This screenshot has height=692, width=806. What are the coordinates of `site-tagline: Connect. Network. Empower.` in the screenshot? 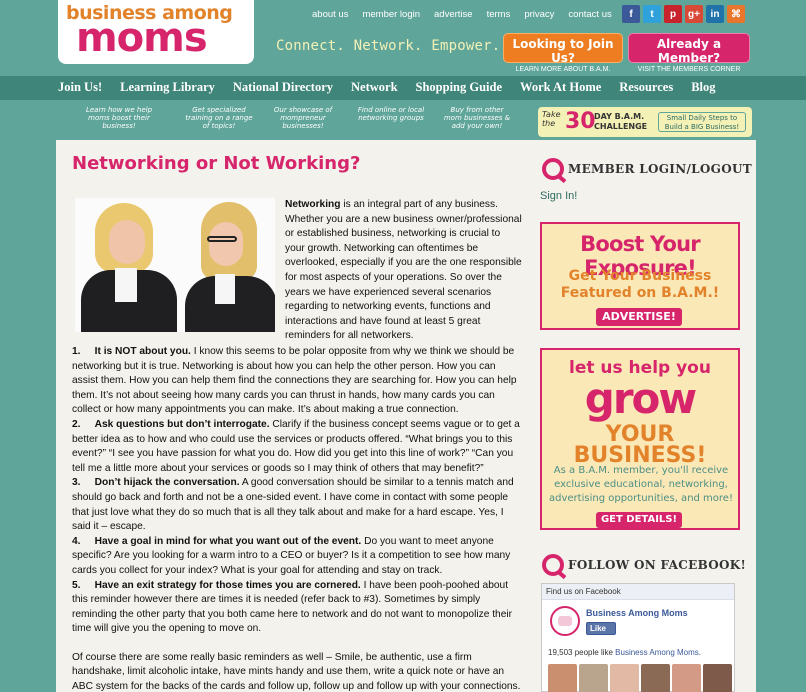 It's located at (388, 46).